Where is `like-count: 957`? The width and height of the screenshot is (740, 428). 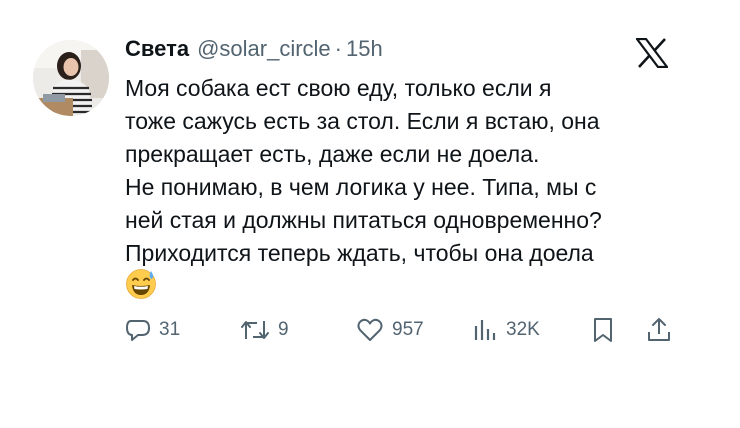
like-count: 957 is located at coordinates (408, 329).